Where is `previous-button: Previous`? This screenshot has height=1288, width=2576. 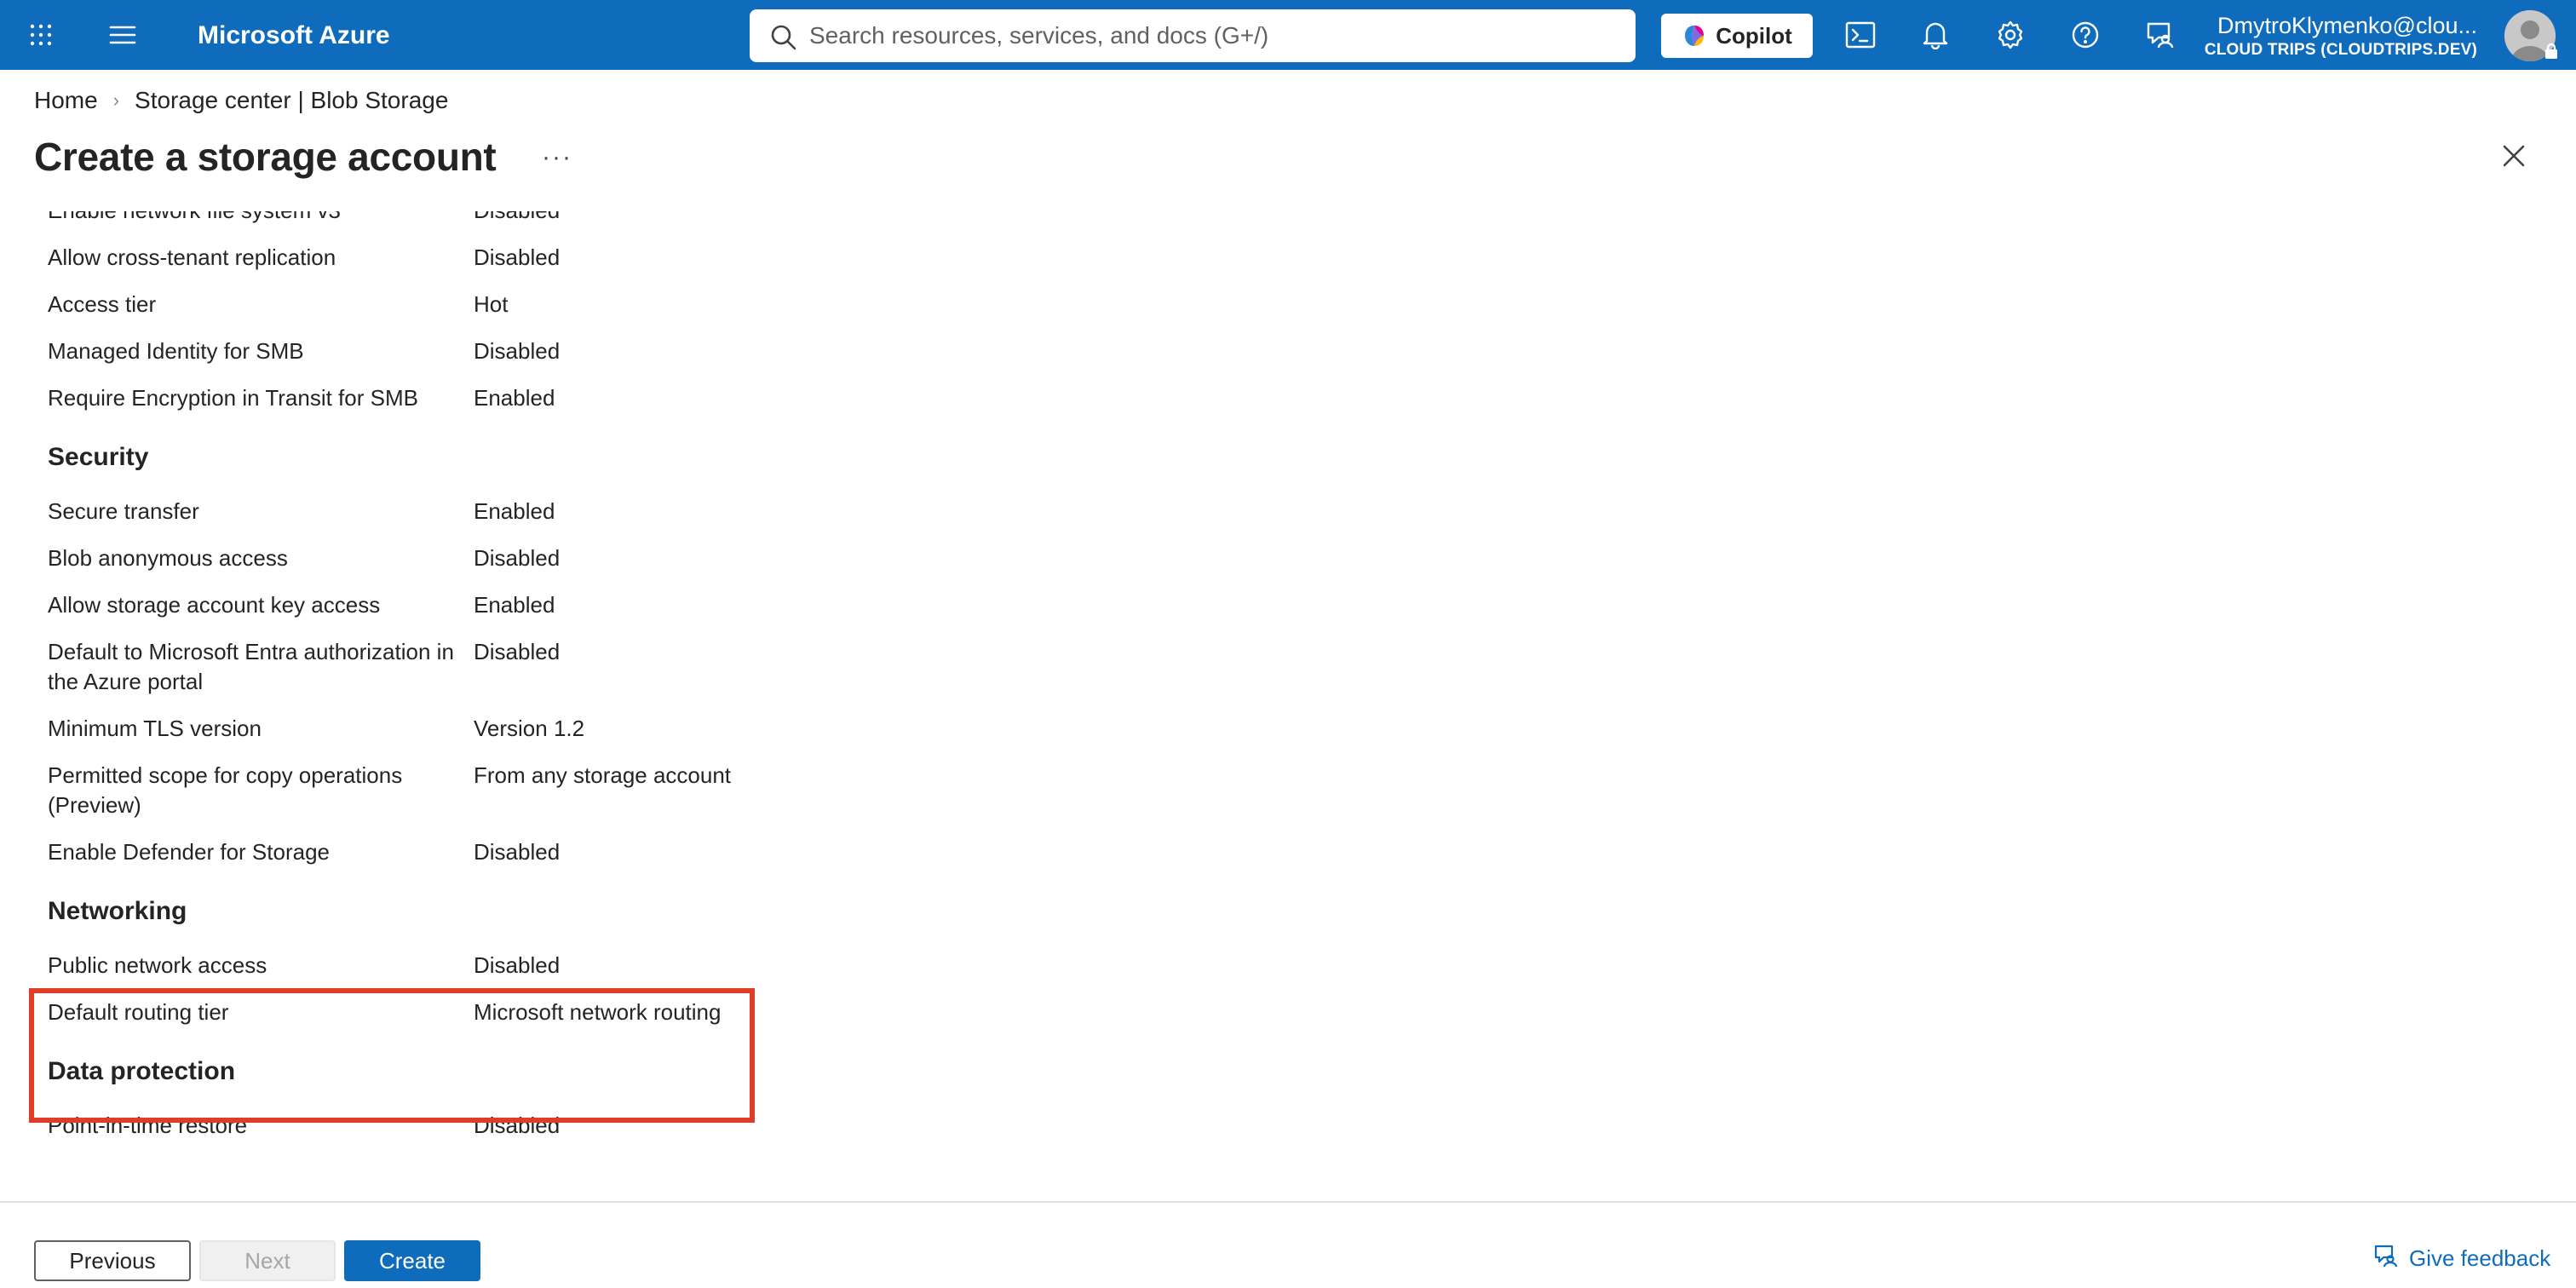
previous-button: Previous is located at coordinates (113, 1261).